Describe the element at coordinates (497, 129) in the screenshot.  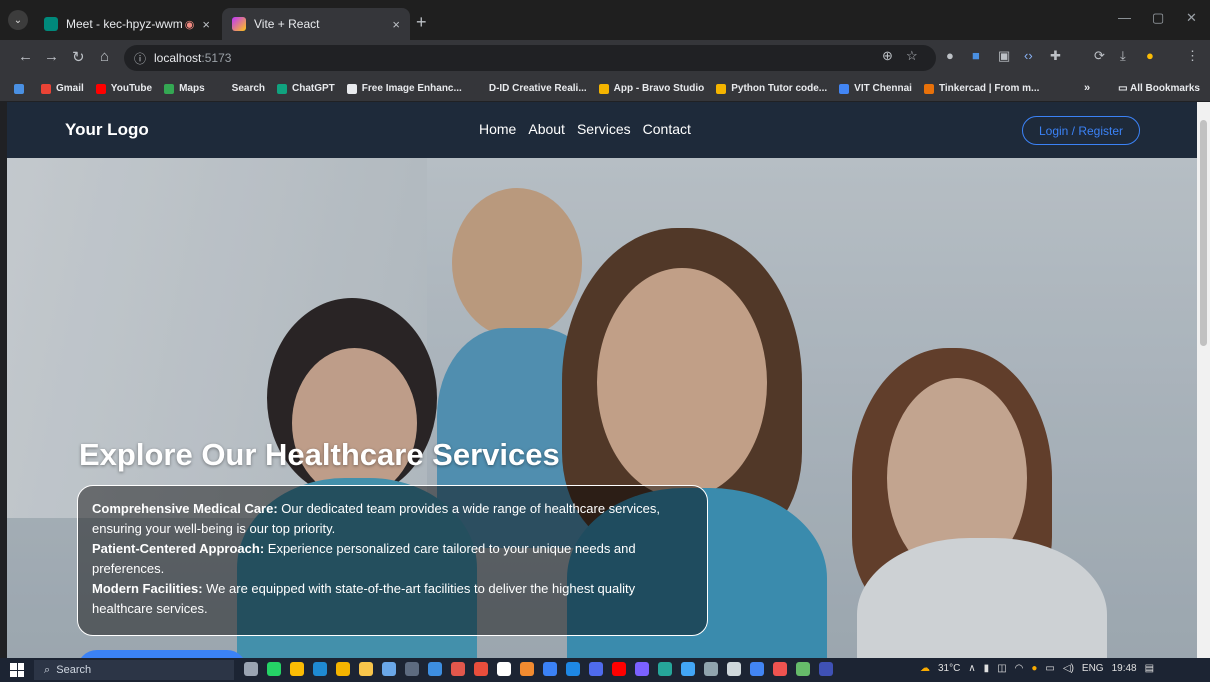
I see `nav-home: Home` at that location.